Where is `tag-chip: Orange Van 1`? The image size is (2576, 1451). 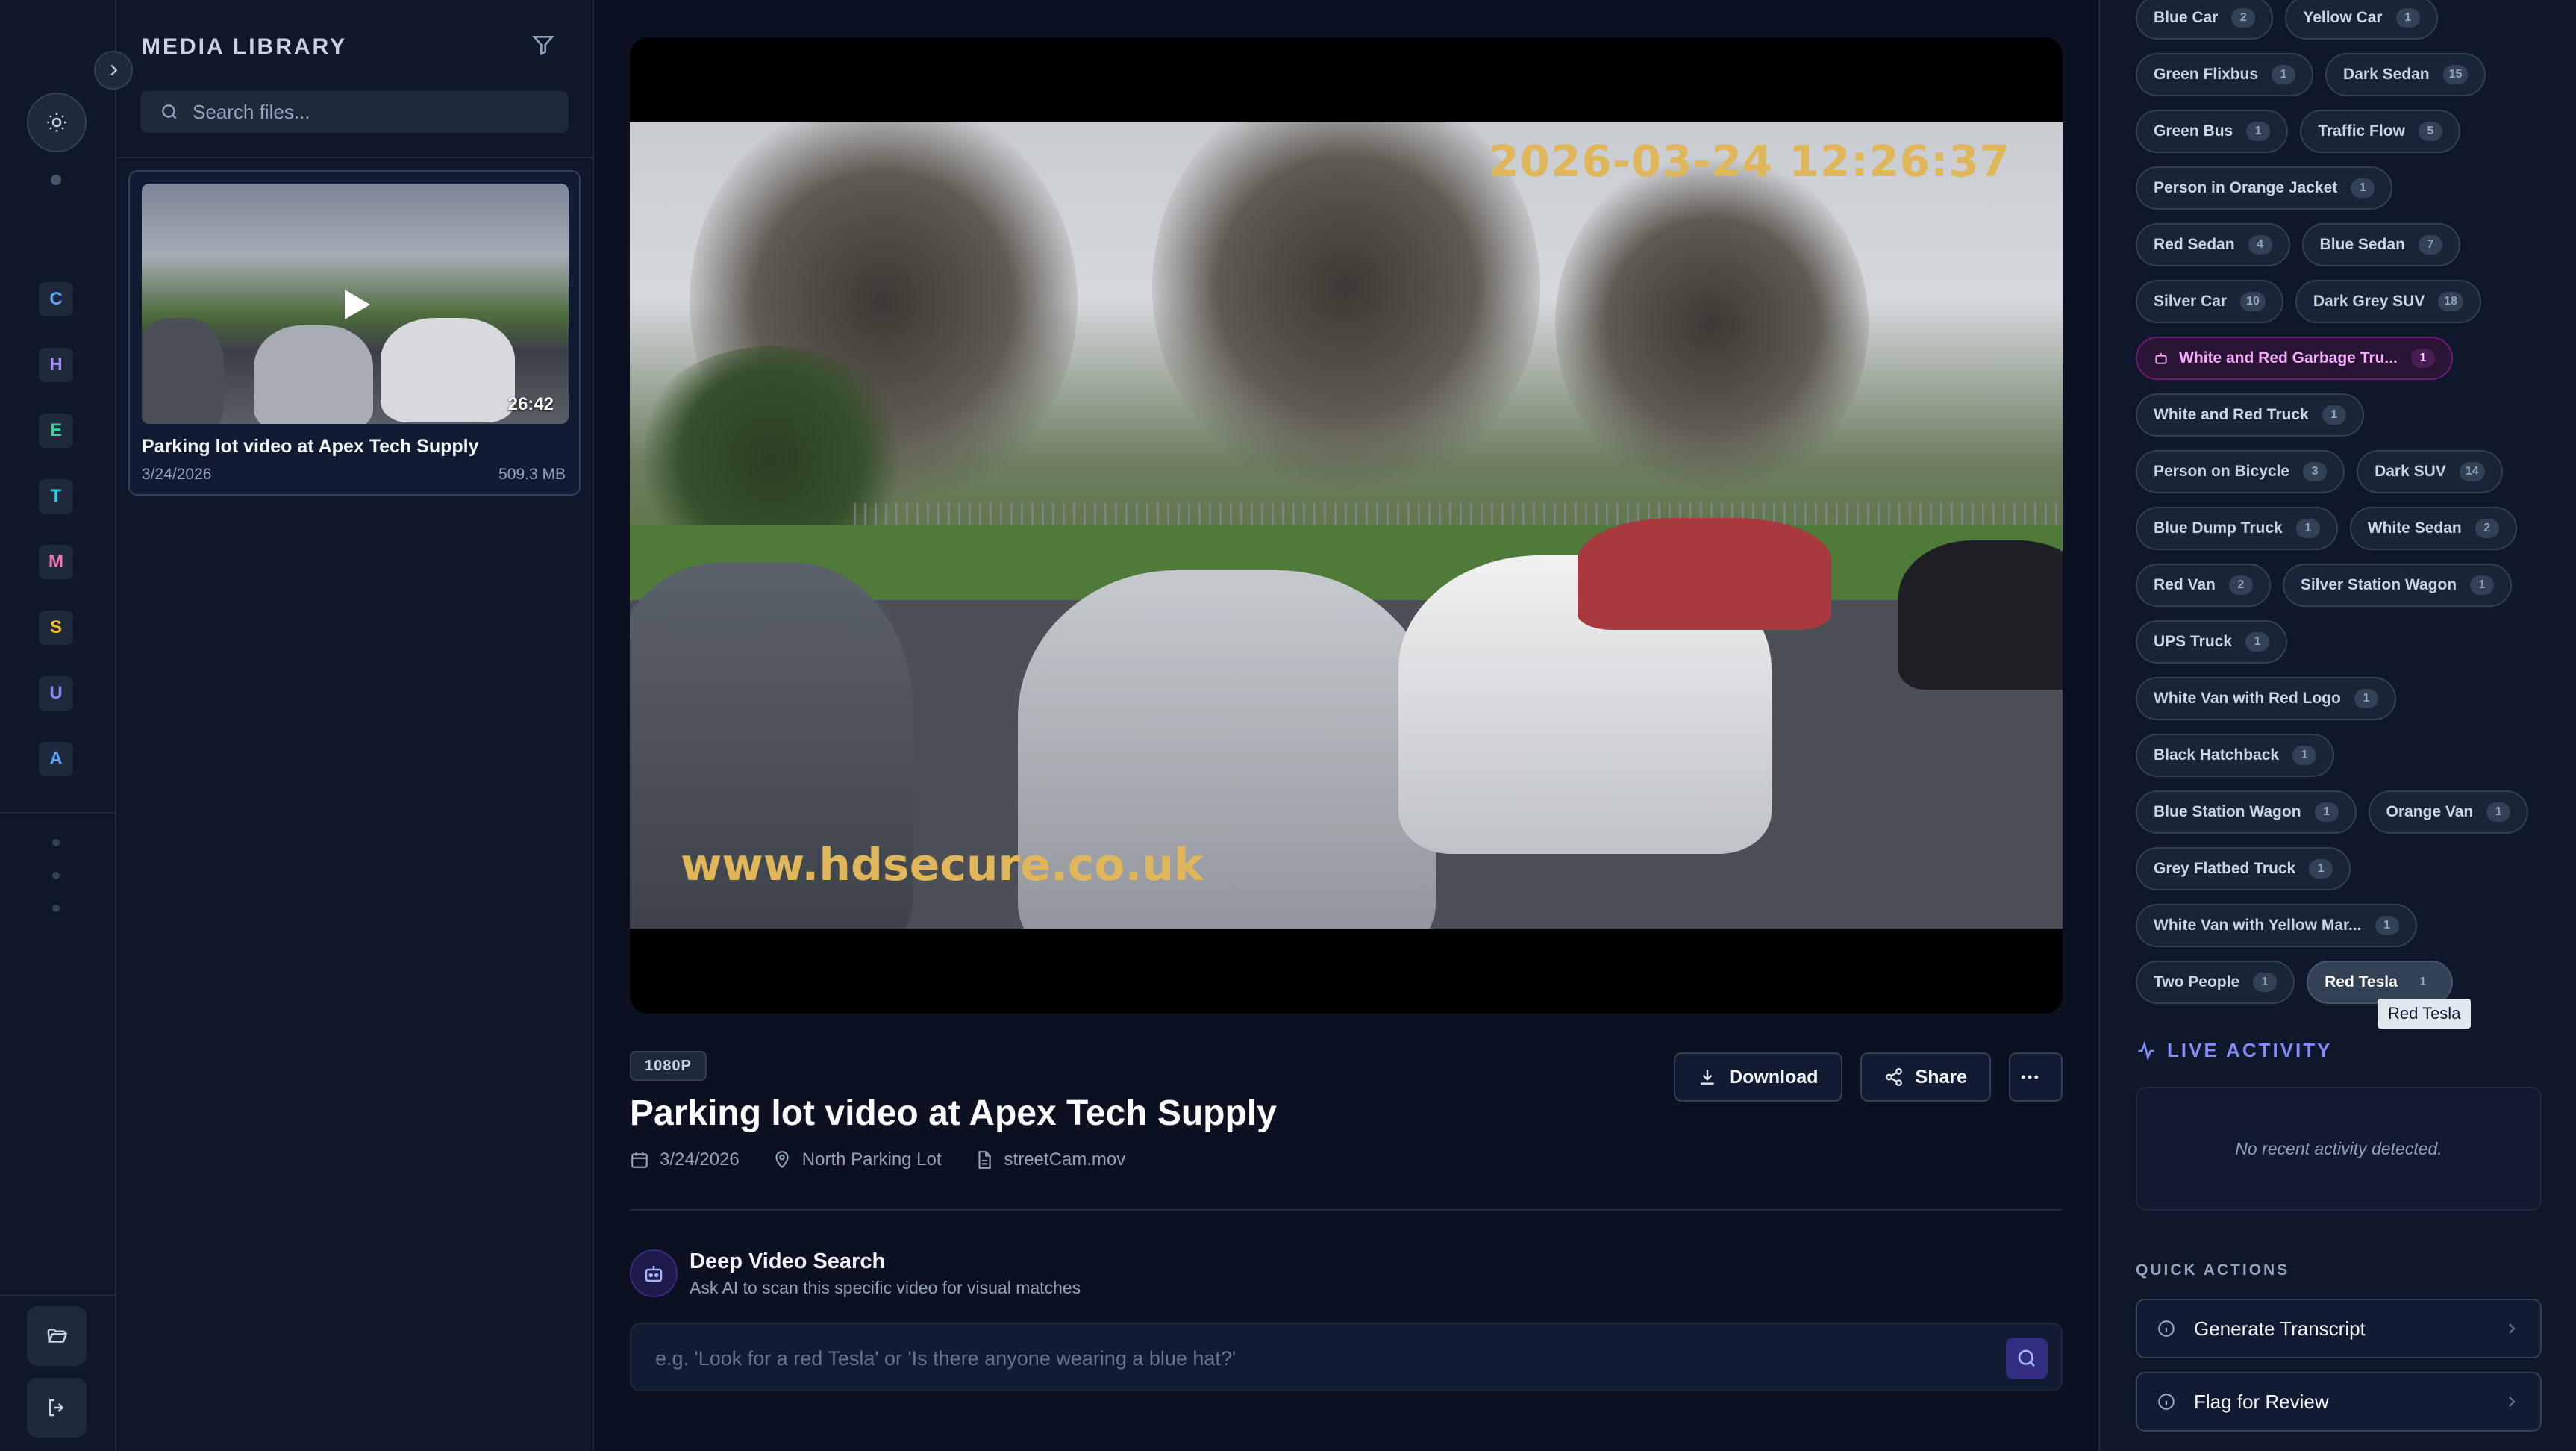
tag-chip: Orange Van 1 is located at coordinates (2448, 812).